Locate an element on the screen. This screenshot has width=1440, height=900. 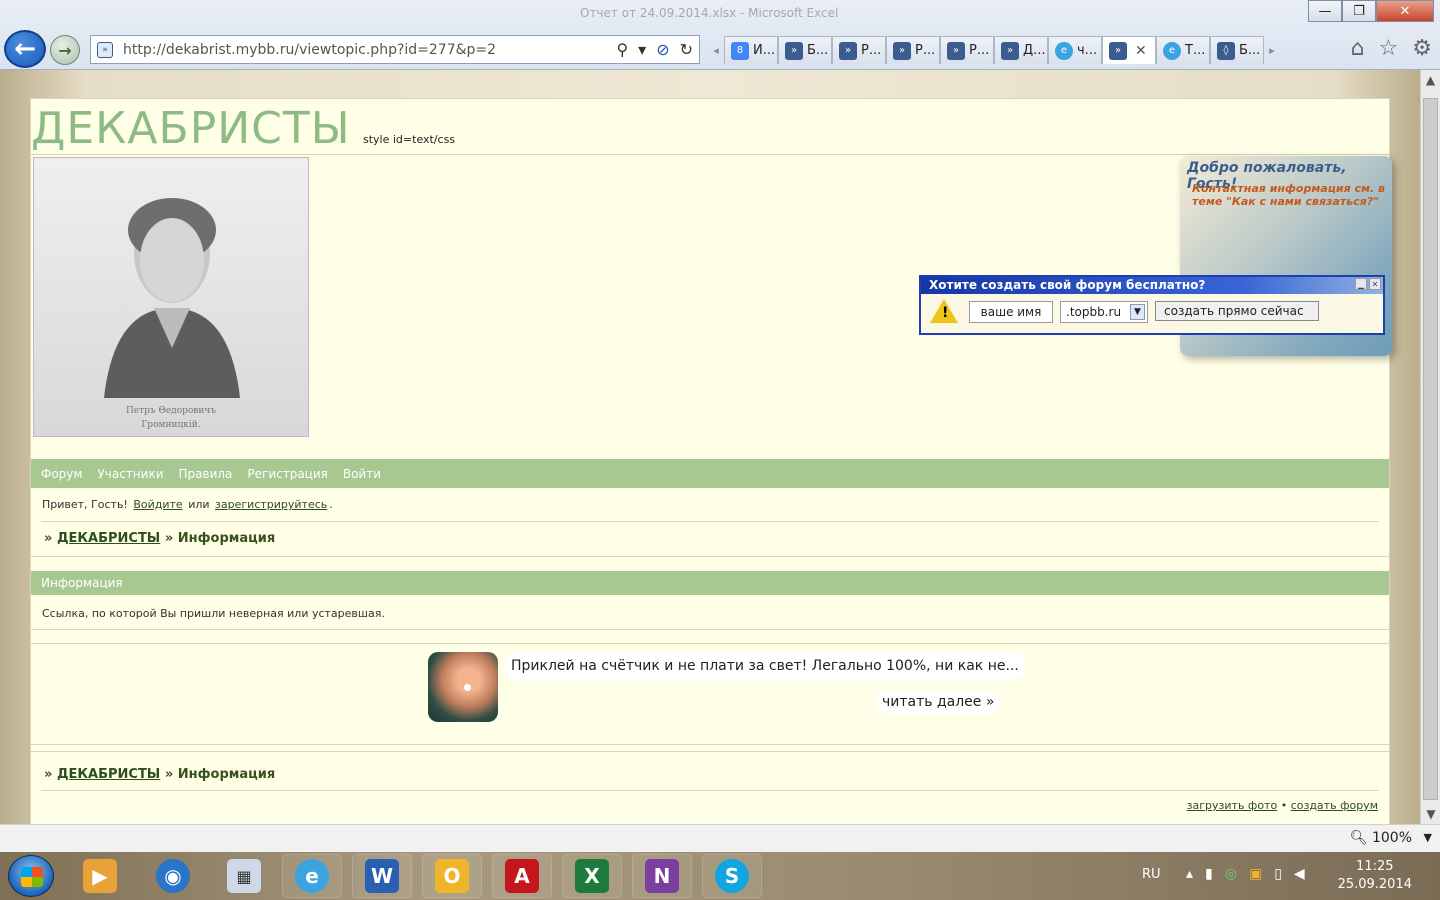
refresh-icon: ↻ is located at coordinates (686, 49).